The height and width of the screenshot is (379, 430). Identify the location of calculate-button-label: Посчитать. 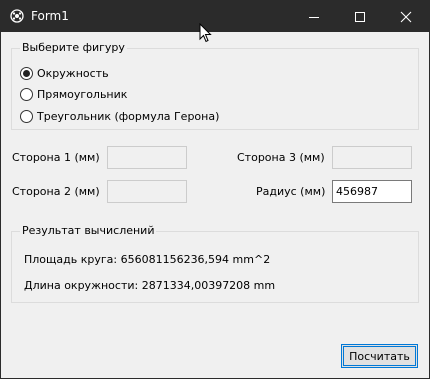
(379, 356).